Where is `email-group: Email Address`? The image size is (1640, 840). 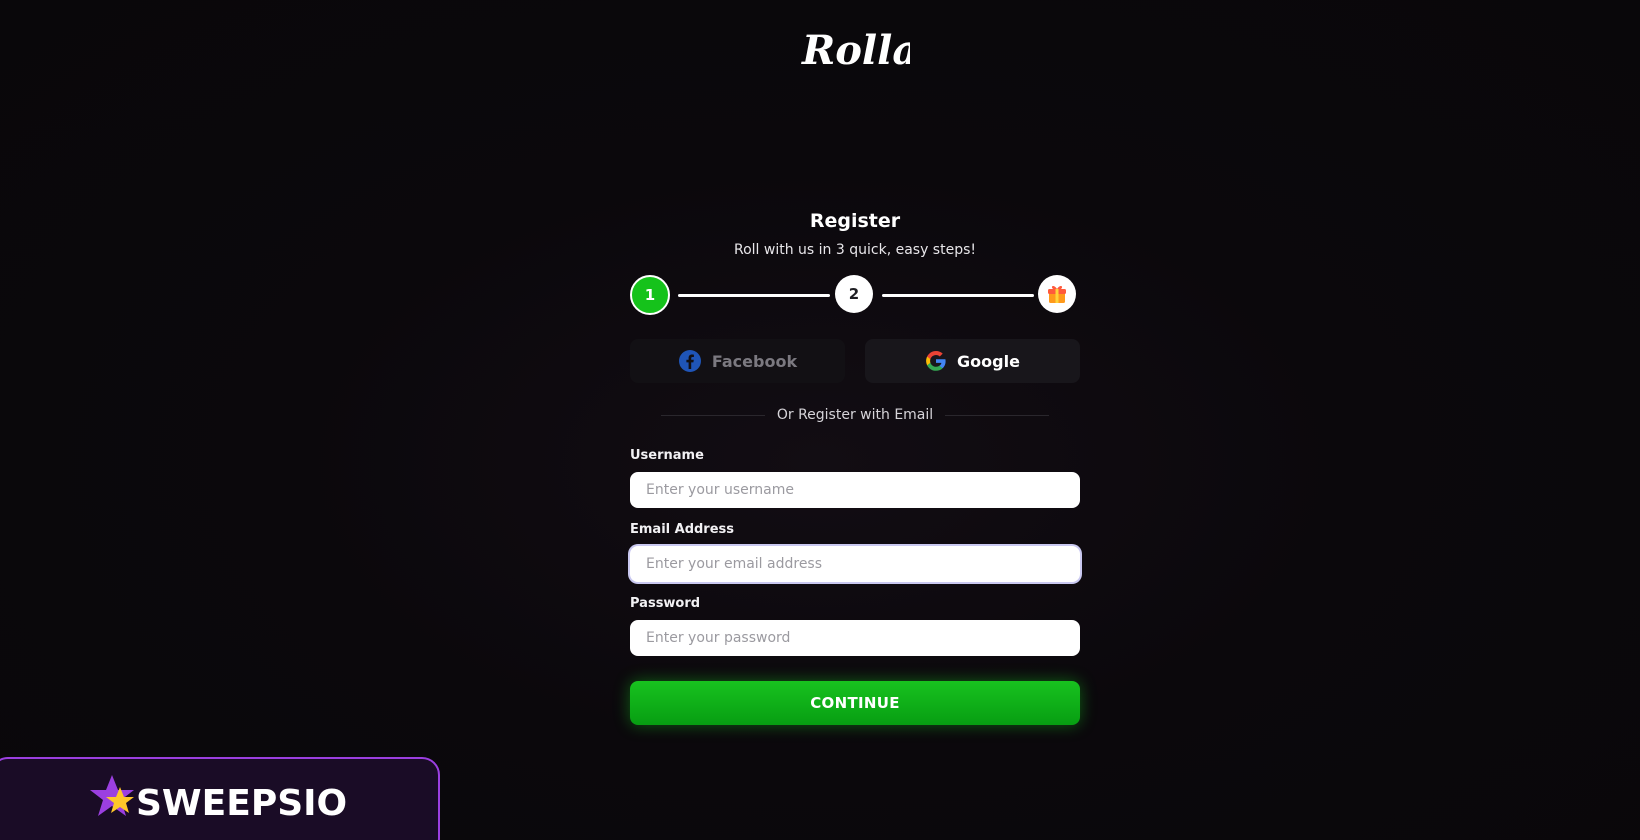
email-group: Email Address is located at coordinates (855, 552).